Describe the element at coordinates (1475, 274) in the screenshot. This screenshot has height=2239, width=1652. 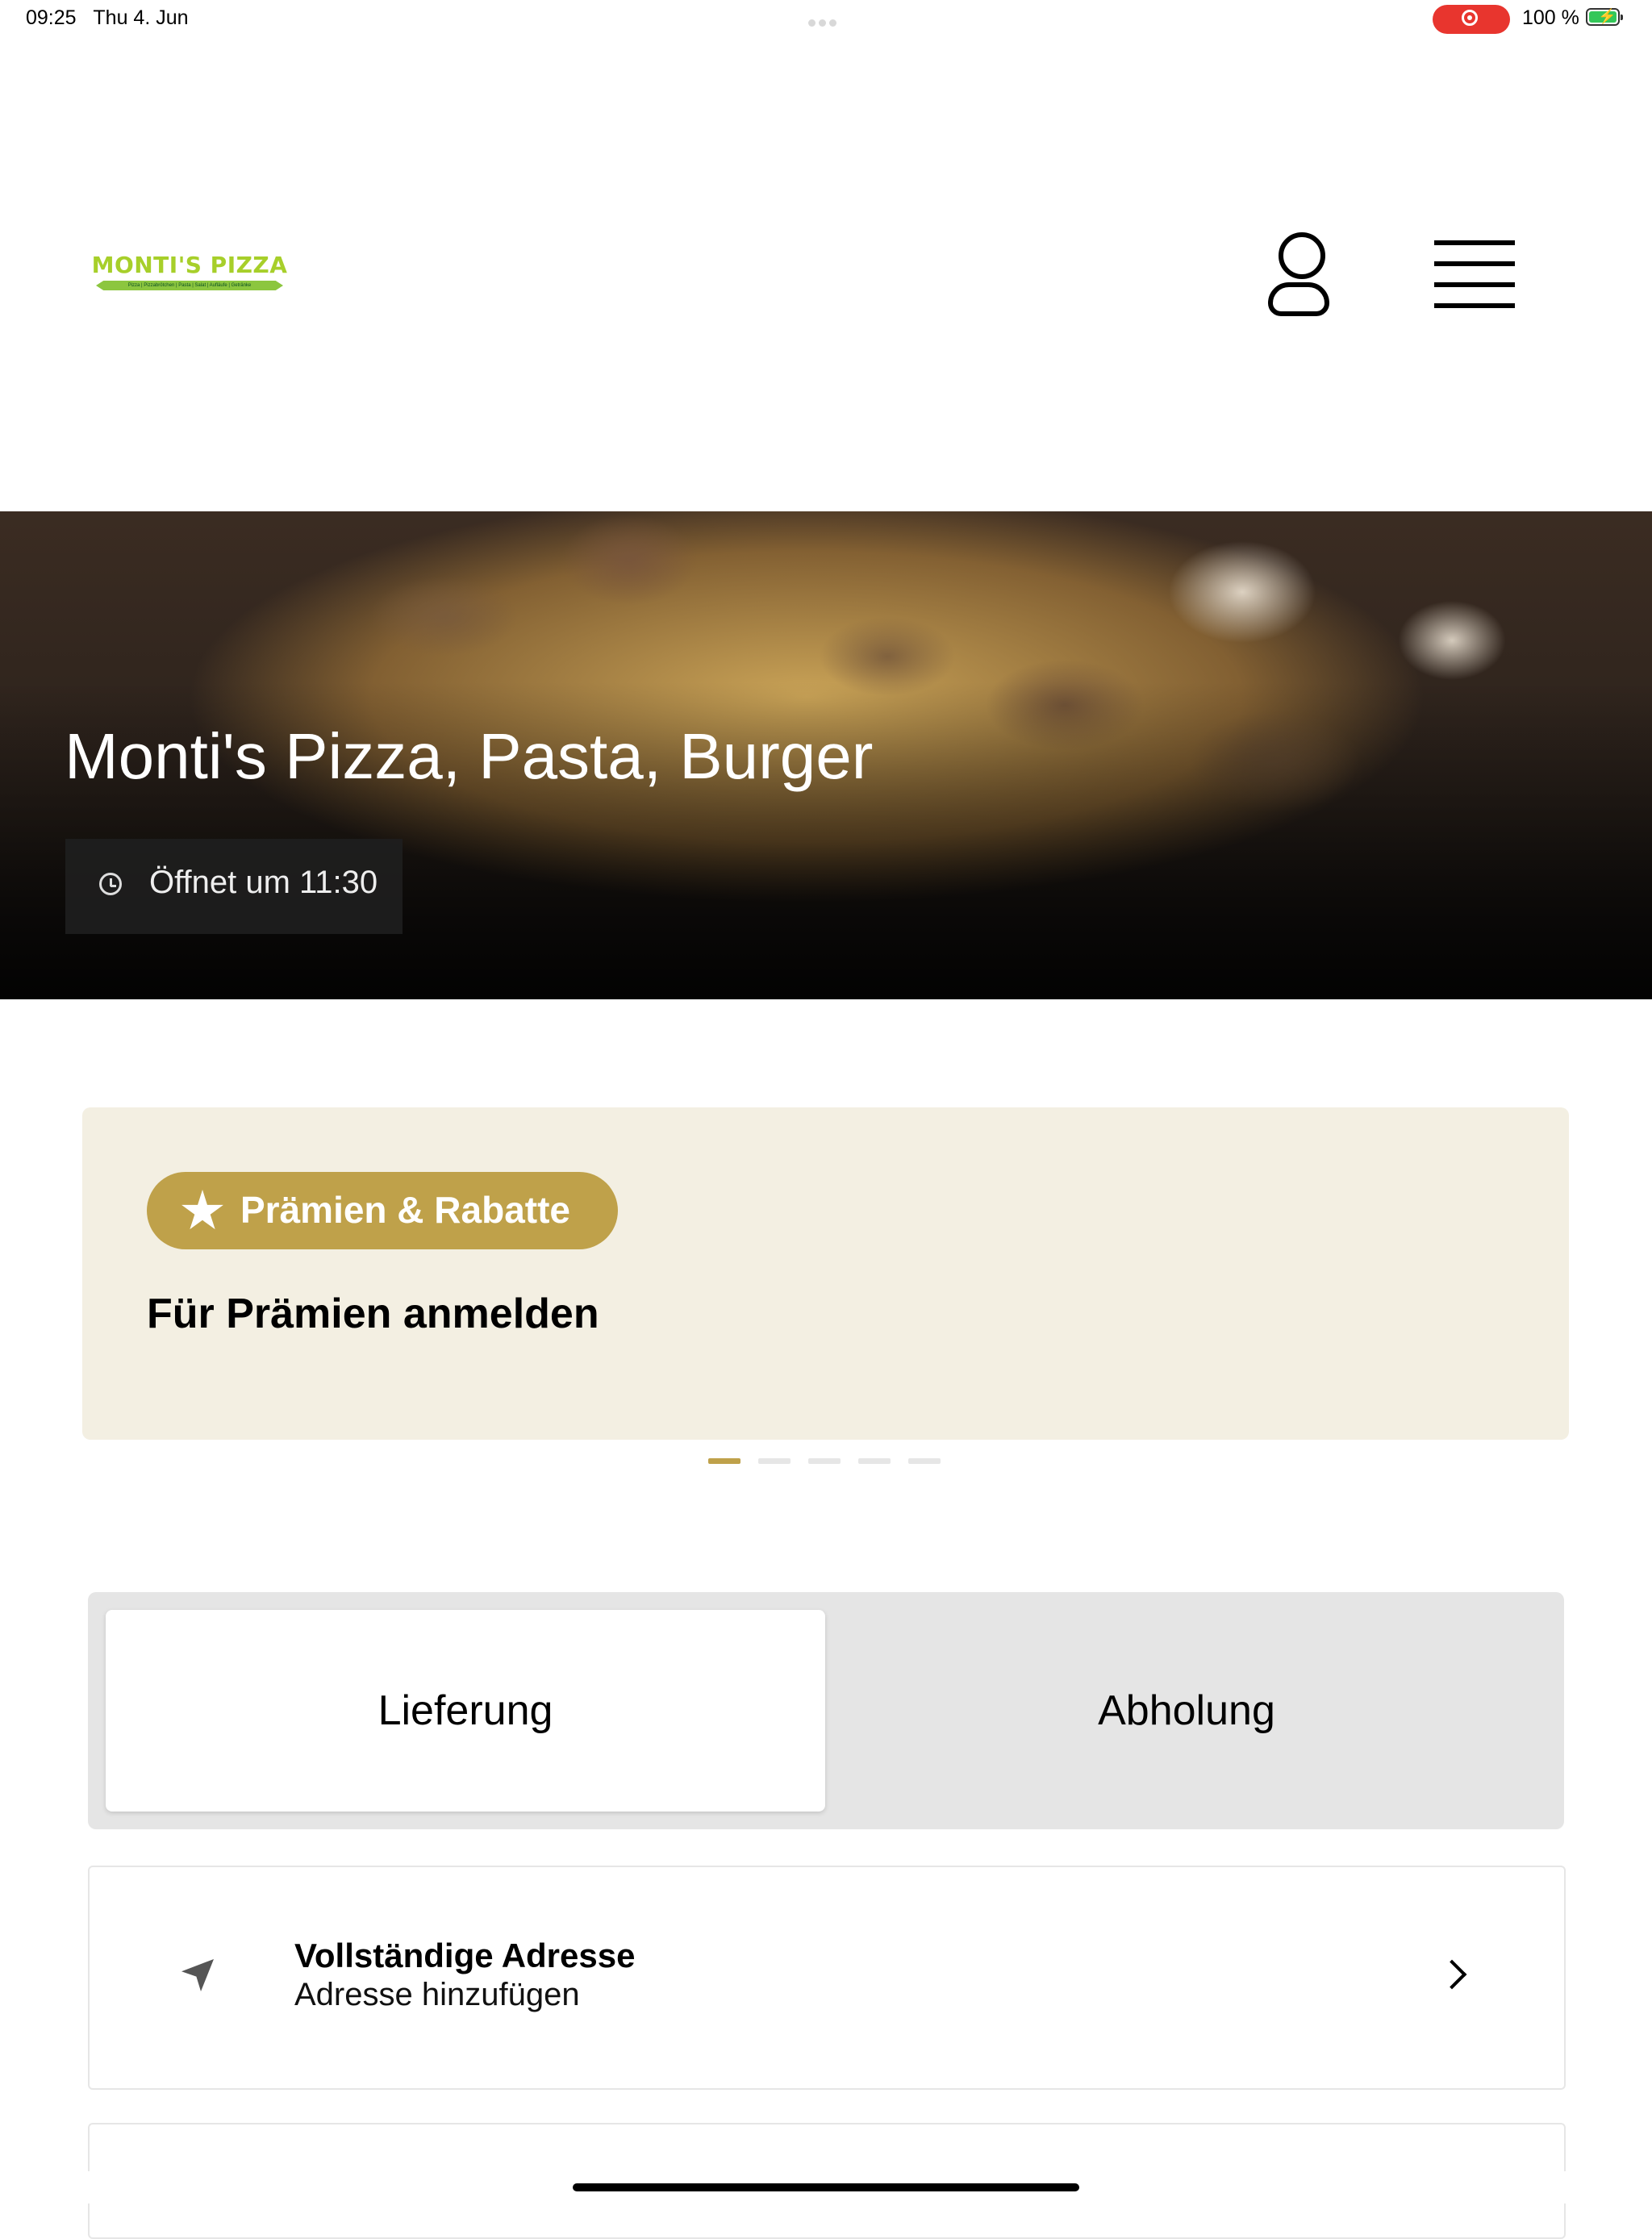
I see `hamburger-menu-icon` at that location.